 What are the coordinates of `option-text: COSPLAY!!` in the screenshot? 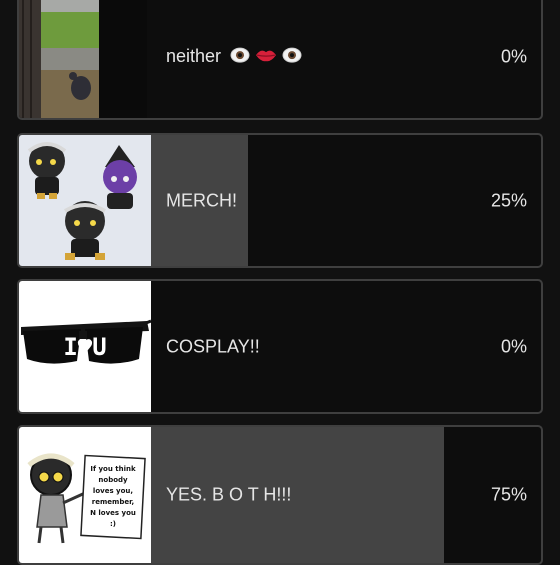 It's located at (213, 346).